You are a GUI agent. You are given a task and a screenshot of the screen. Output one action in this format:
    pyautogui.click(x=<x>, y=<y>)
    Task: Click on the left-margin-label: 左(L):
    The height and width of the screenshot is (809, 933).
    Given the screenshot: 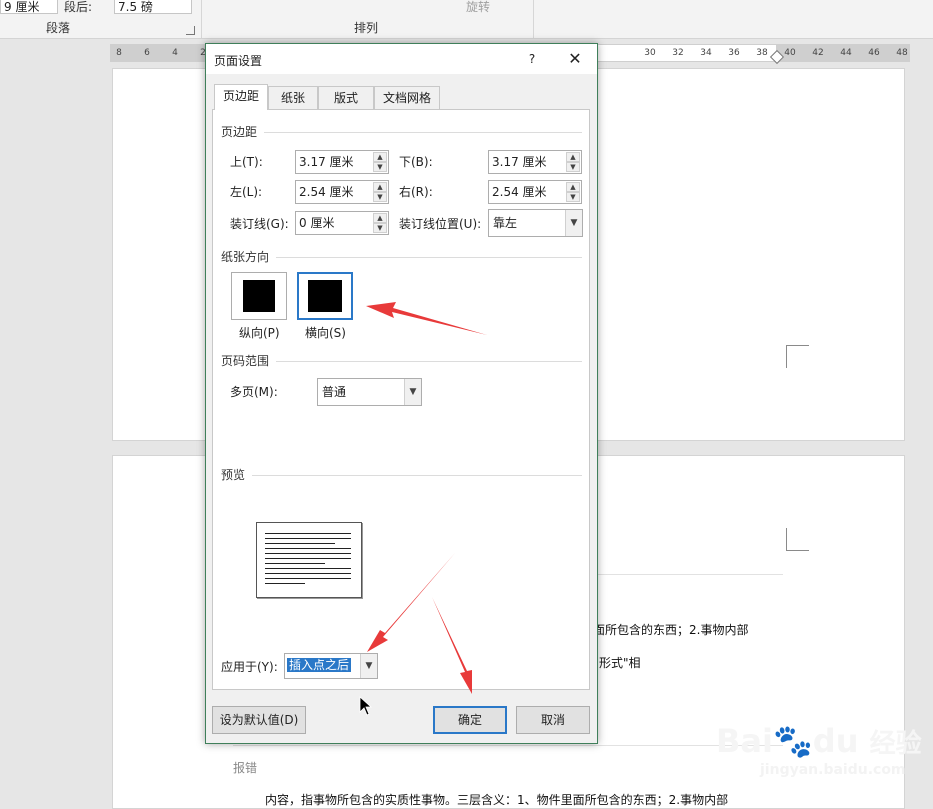 What is the action you would take?
    pyautogui.click(x=246, y=192)
    